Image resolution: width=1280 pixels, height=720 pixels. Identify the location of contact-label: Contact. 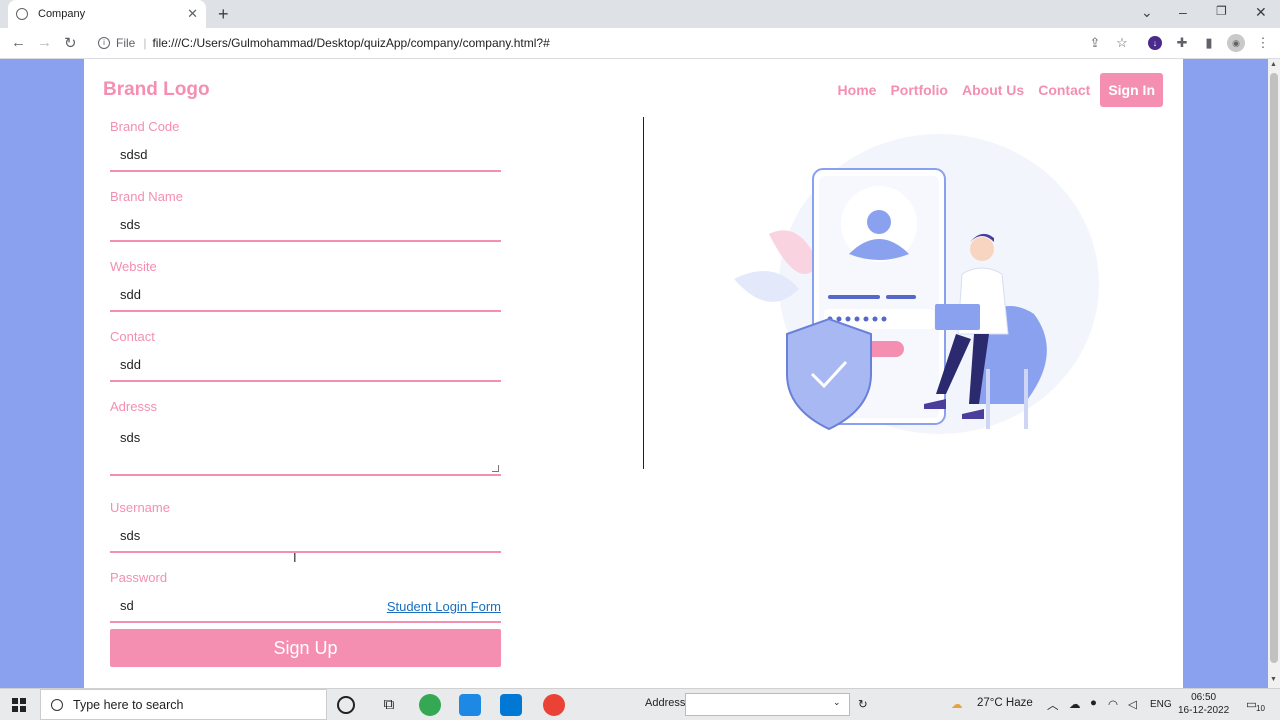
(132, 336).